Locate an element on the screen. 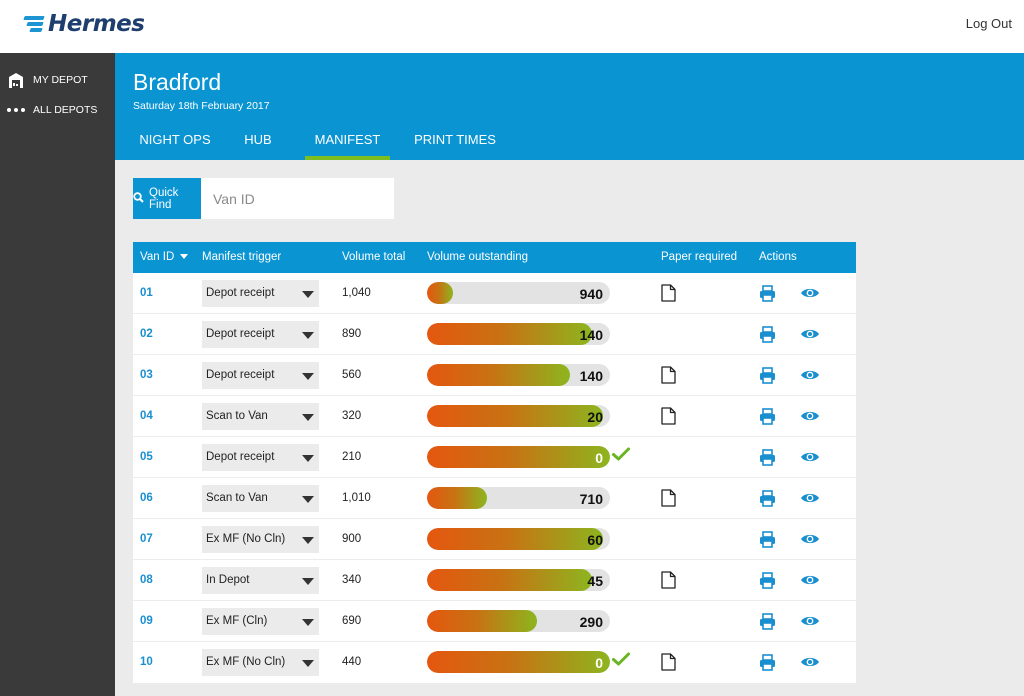 The height and width of the screenshot is (696, 1024). volume-outstanding: 0 is located at coordinates (599, 663).